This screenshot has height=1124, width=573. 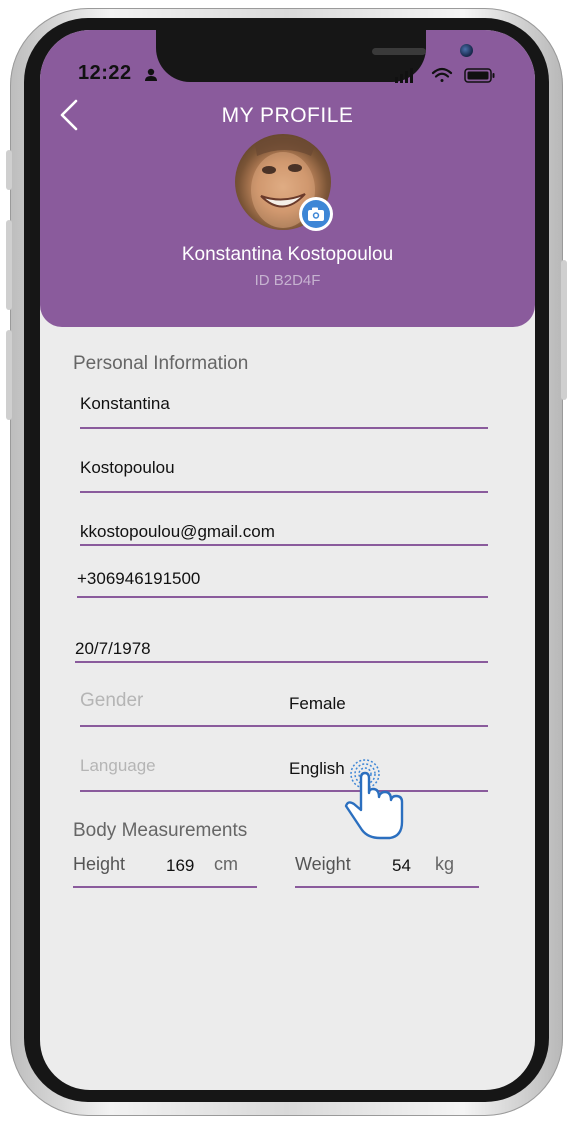 I want to click on user-name: Konstantina Kostopoulou, so click(x=287, y=254).